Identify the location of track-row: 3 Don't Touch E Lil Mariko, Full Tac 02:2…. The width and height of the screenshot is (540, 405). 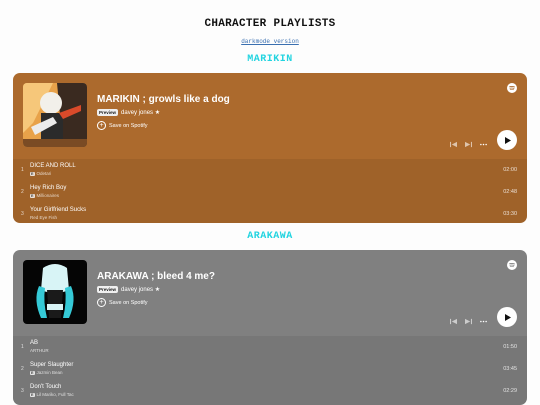
(270, 391).